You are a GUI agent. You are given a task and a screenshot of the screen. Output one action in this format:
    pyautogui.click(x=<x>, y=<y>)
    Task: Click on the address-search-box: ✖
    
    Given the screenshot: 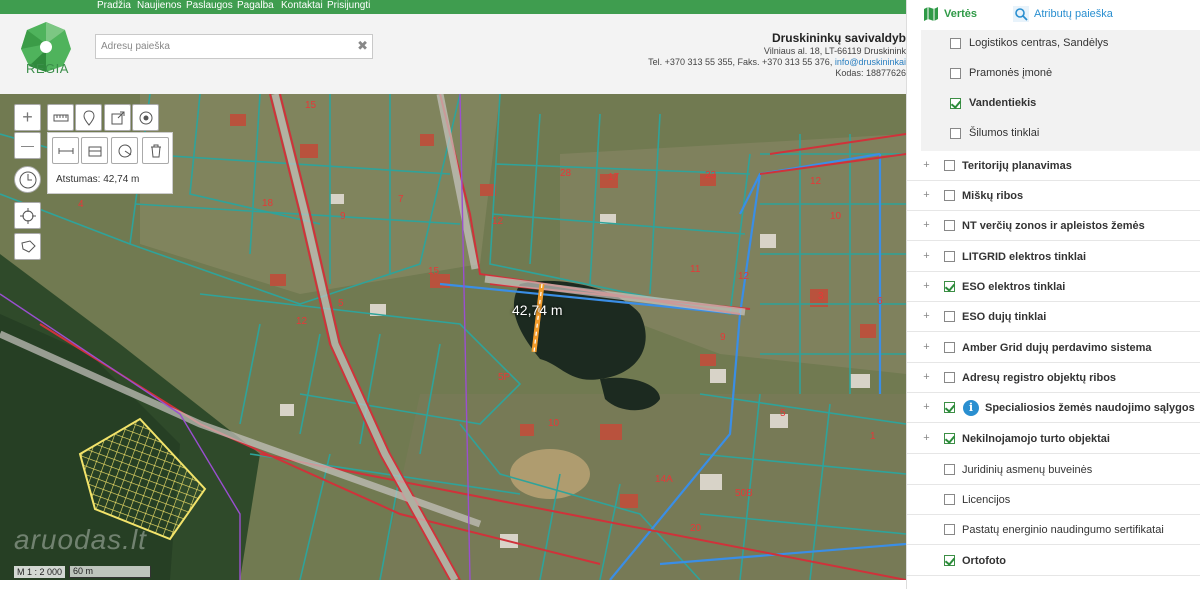 What is the action you would take?
    pyautogui.click(x=234, y=46)
    